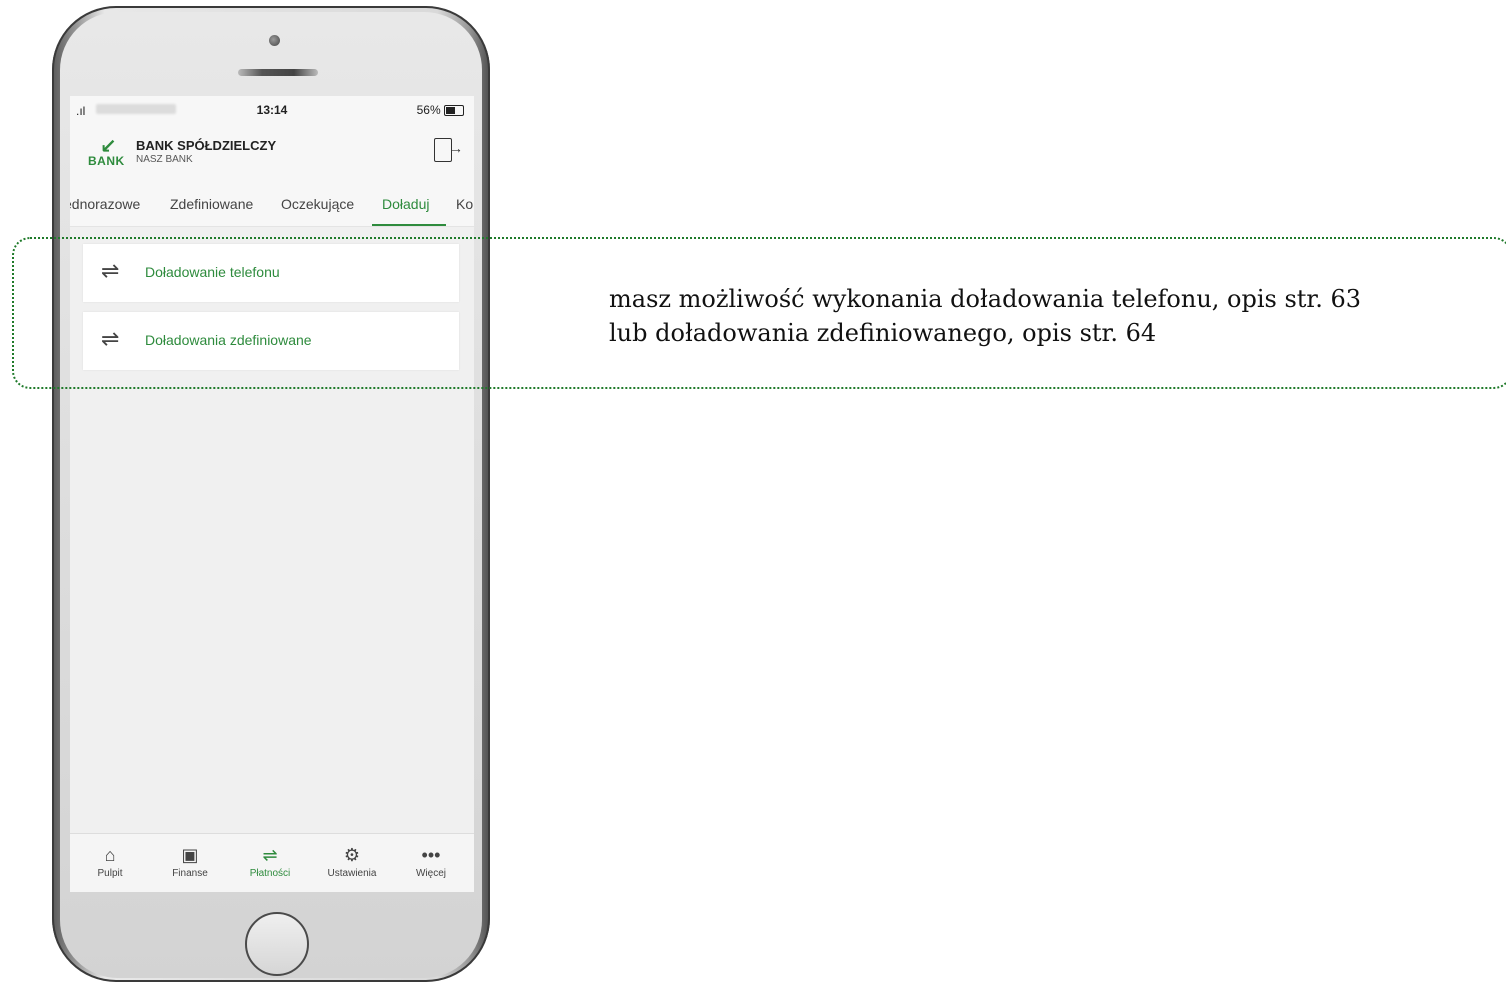 This screenshot has width=1506, height=983. I want to click on app-header: ↙ BANK BANK SPÓŁDZIELCZY NASZ BANK, so click(272, 153).